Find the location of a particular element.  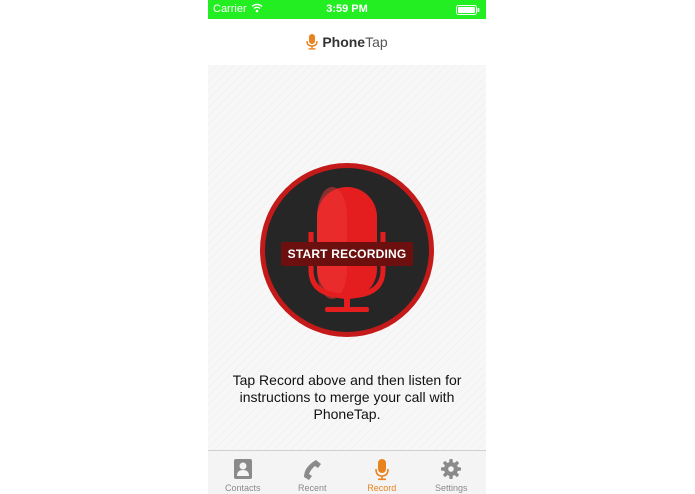

tab-bar: Contacts Recent Record Settings is located at coordinates (347, 472).